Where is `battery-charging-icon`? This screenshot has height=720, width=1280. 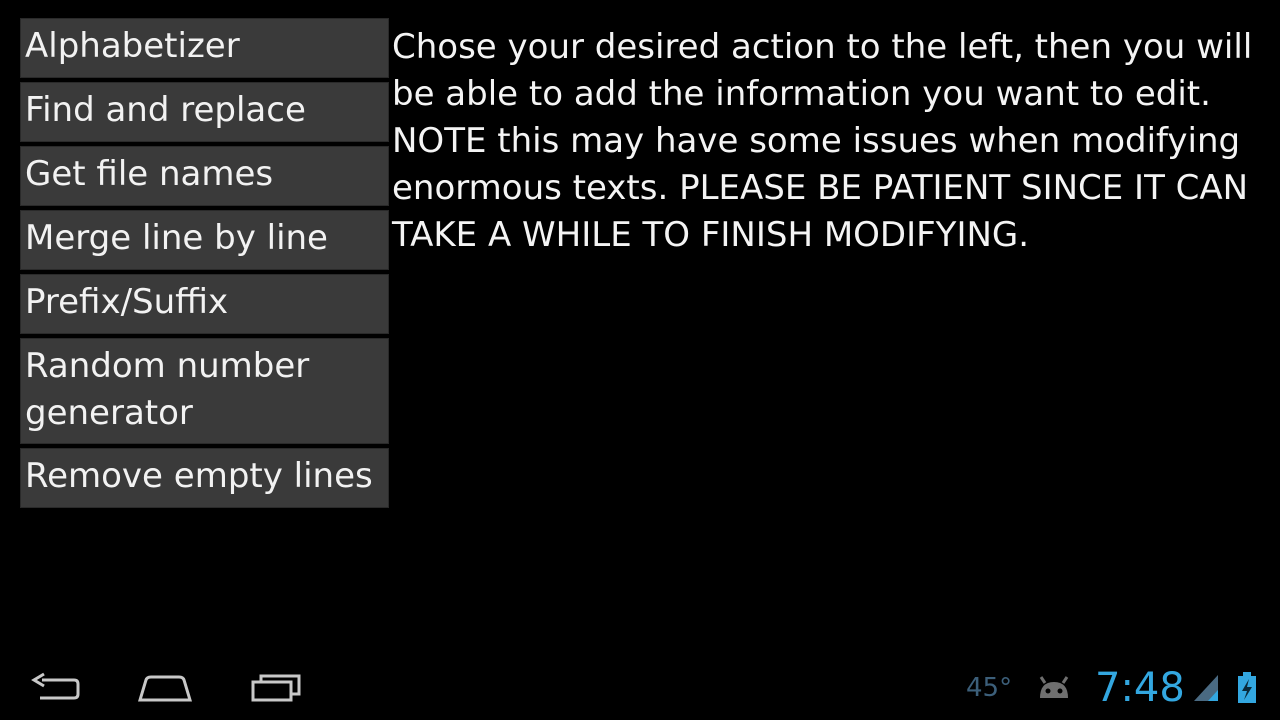
battery-charging-icon is located at coordinates (1247, 688).